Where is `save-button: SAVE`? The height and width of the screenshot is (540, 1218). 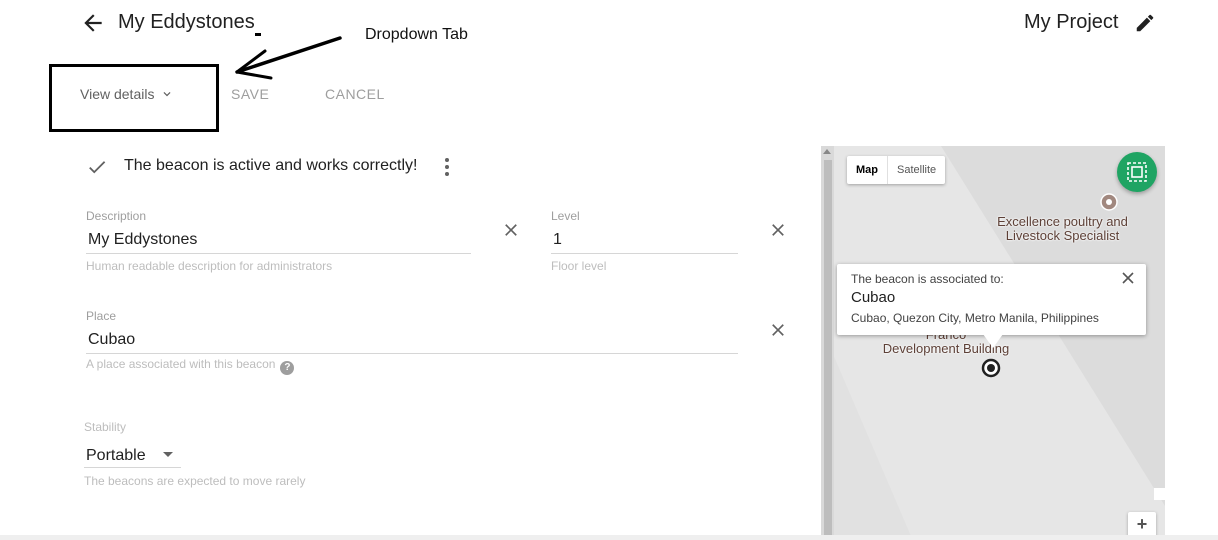 save-button: SAVE is located at coordinates (250, 94).